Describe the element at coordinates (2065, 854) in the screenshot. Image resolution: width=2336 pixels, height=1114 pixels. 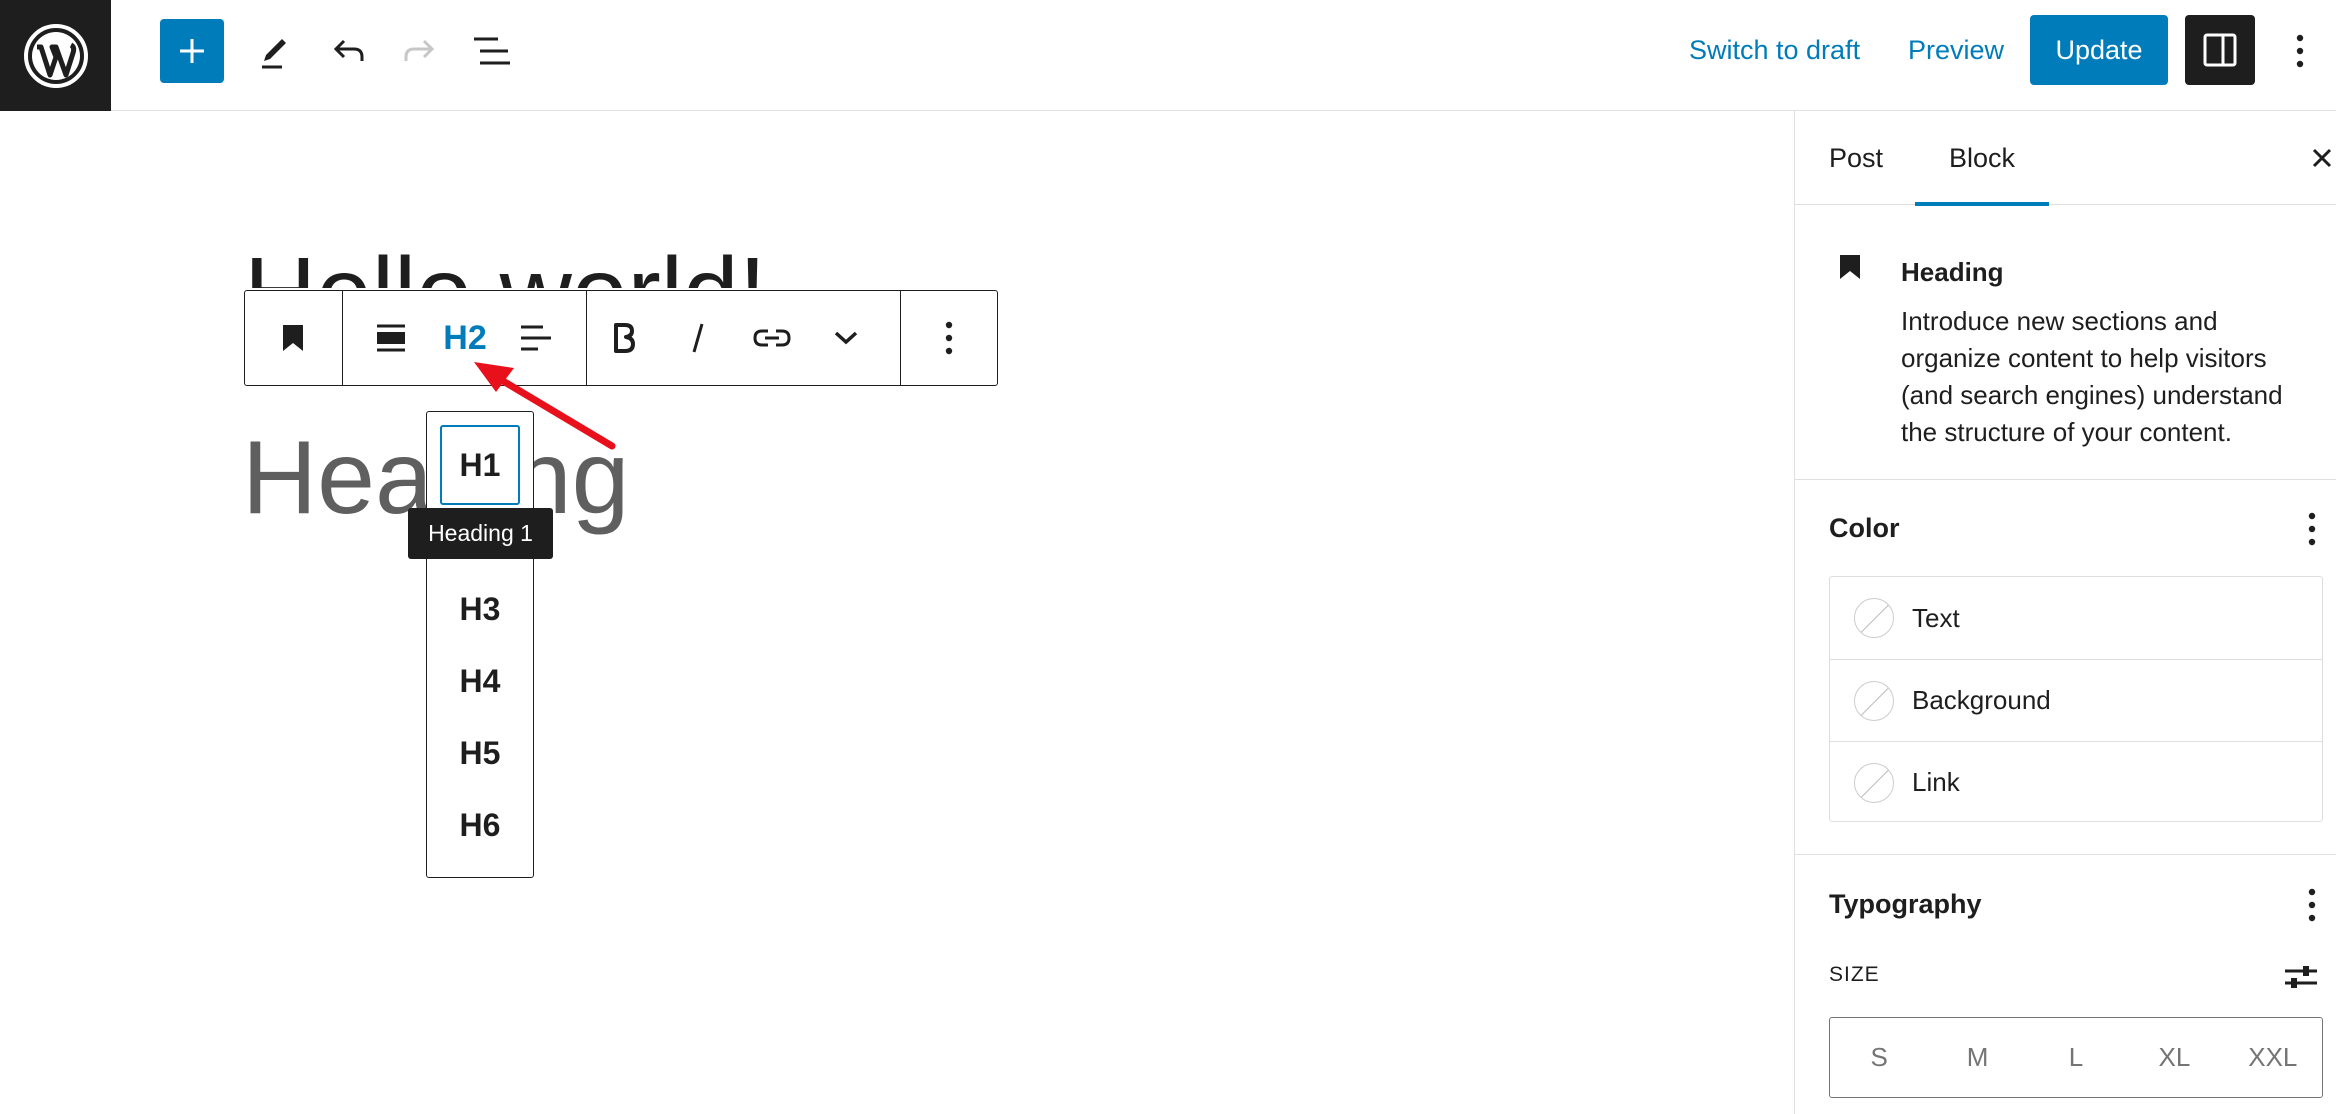
I see `panel-divider` at that location.